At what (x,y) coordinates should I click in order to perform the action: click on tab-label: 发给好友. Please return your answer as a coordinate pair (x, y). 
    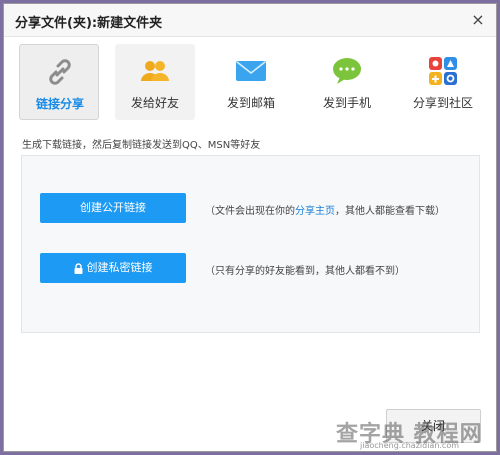
    Looking at the image, I should click on (154, 103).